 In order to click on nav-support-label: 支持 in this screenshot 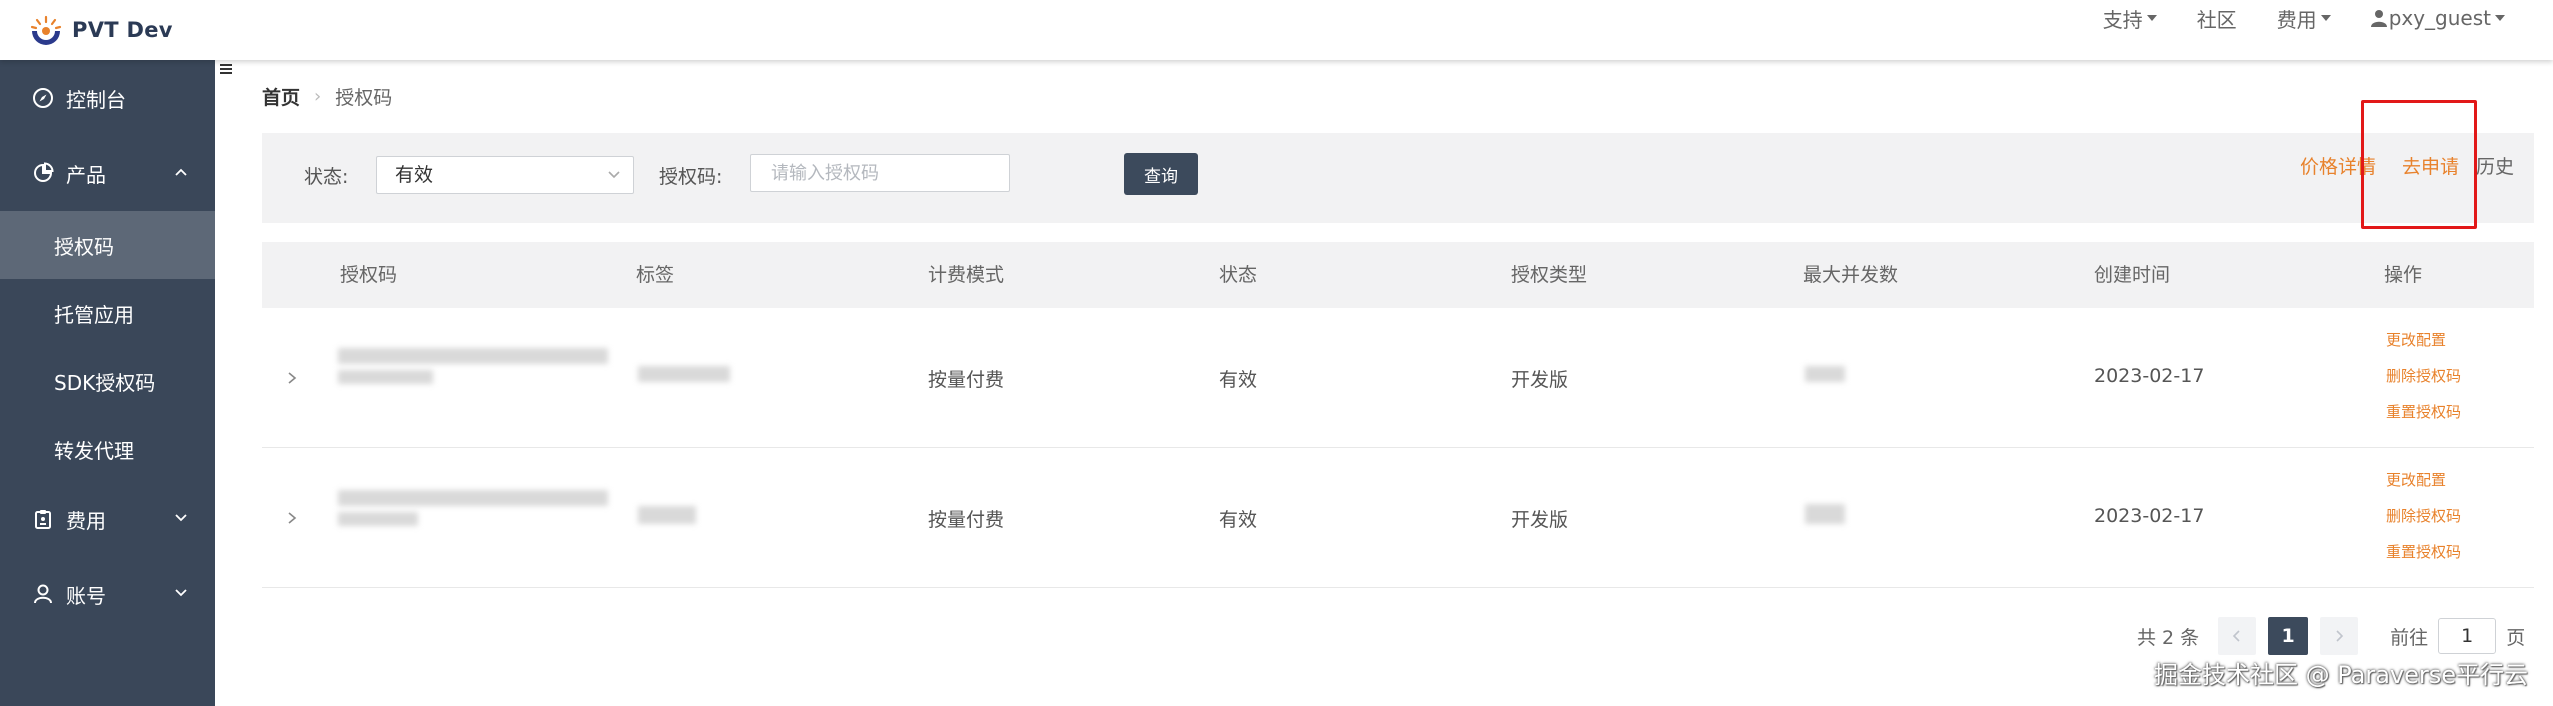, I will do `click(2122, 19)`.